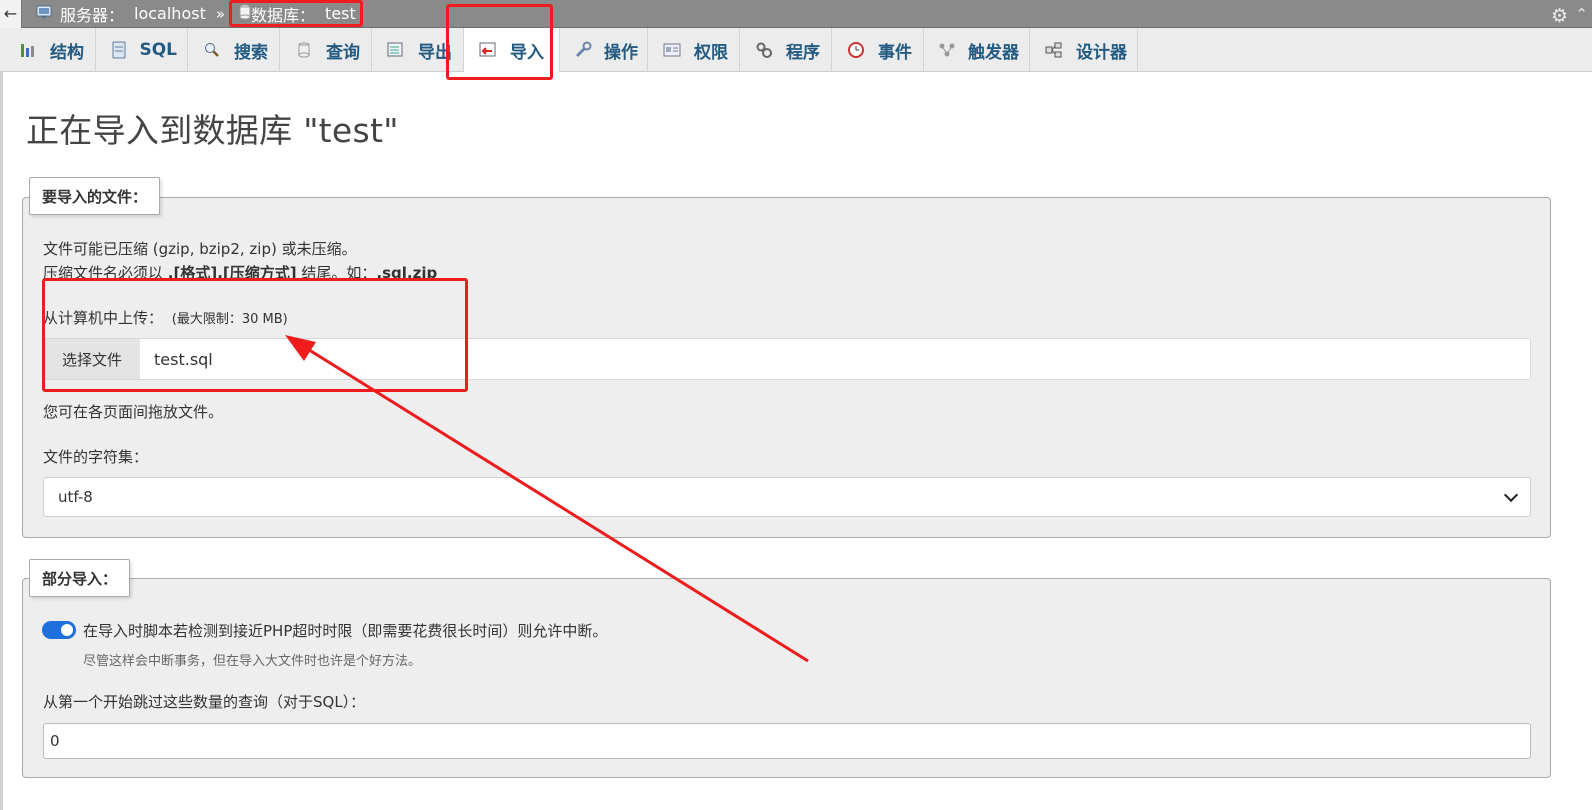  What do you see at coordinates (204, 702) in the screenshot?
I see `skip-queries-label: 从第一个开始跳过这些数量的查询（对于SQL）：` at bounding box center [204, 702].